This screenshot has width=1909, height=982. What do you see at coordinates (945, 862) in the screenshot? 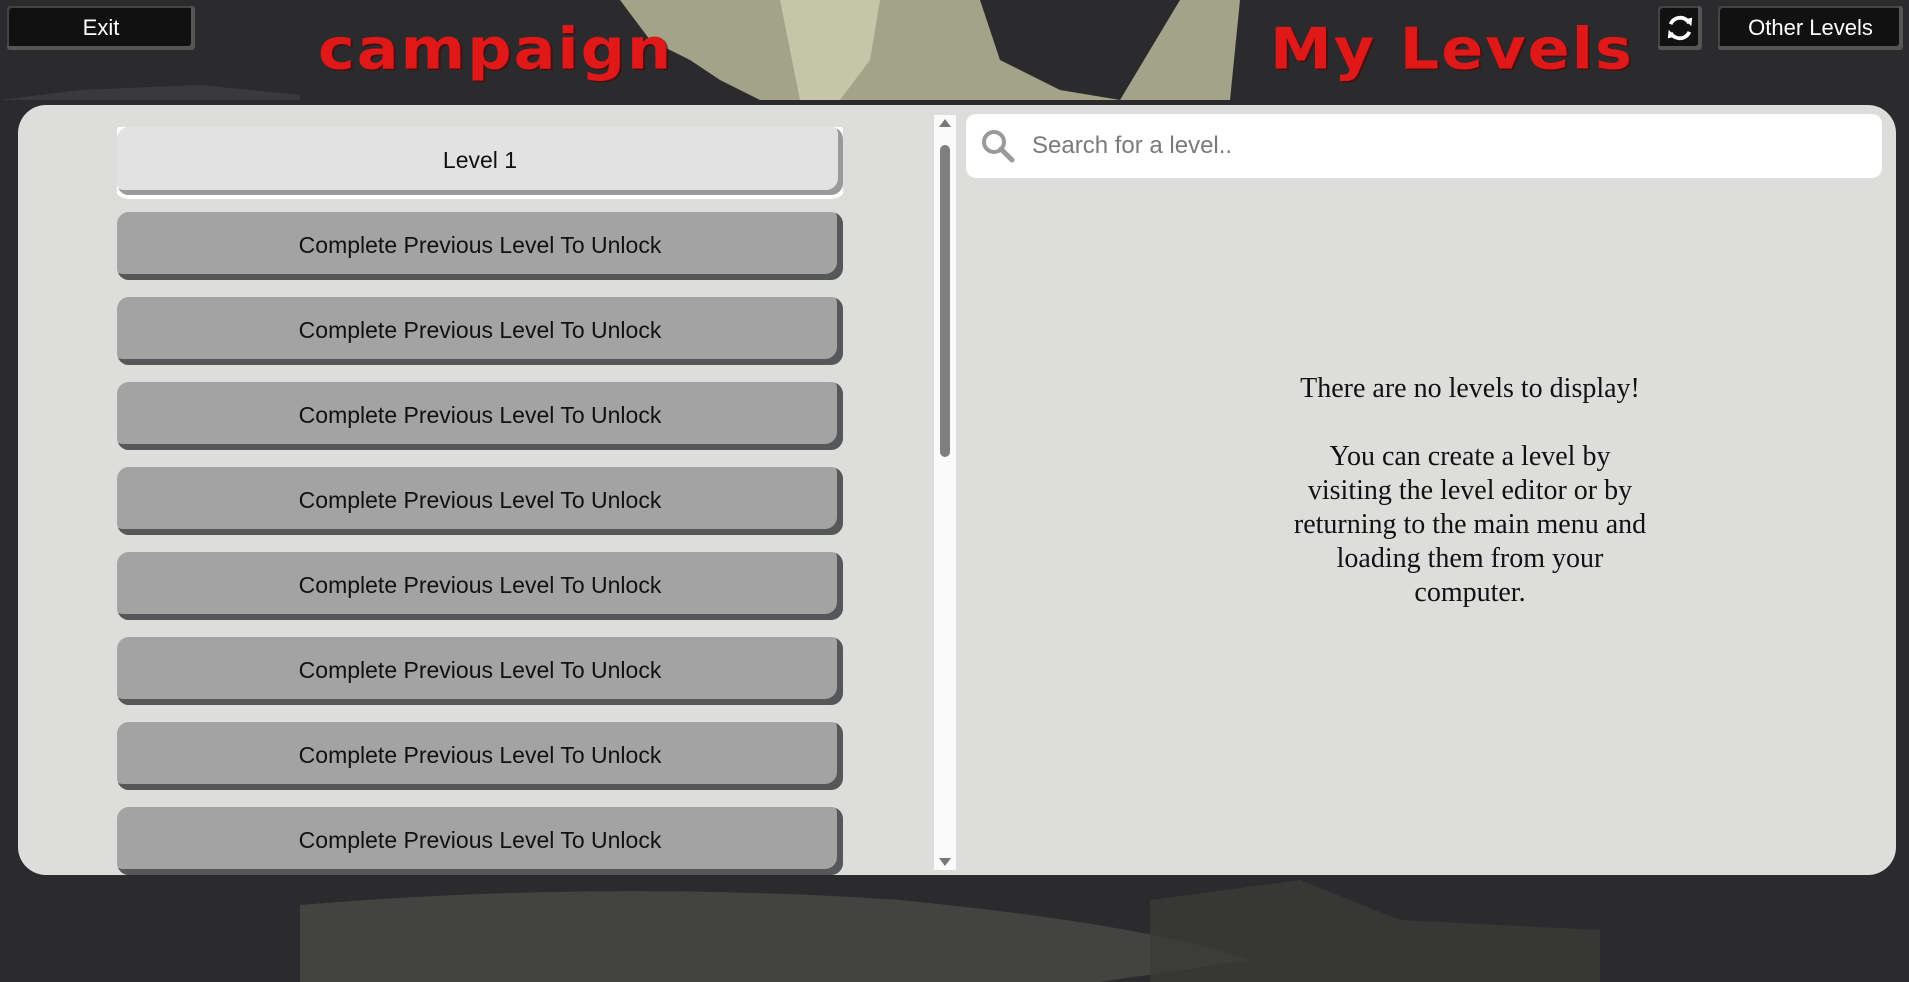
I see `scroll-down-arrow` at bounding box center [945, 862].